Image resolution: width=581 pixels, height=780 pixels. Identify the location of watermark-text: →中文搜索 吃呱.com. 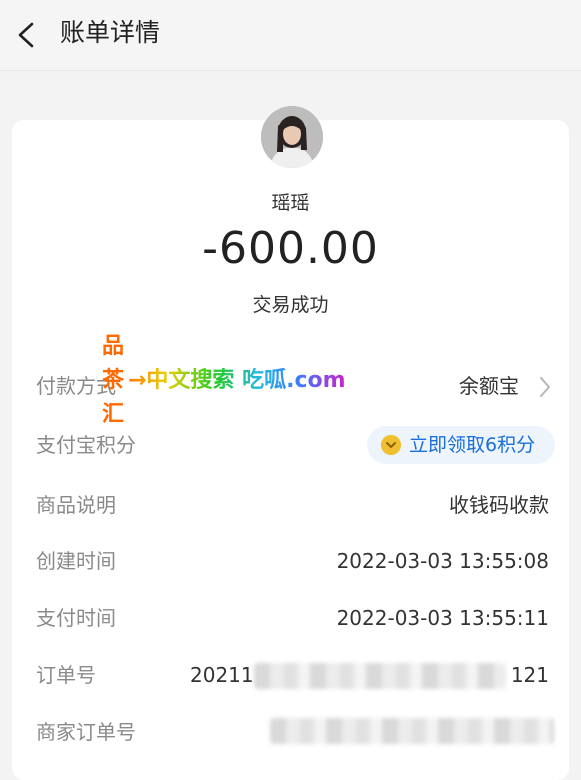
(237, 380).